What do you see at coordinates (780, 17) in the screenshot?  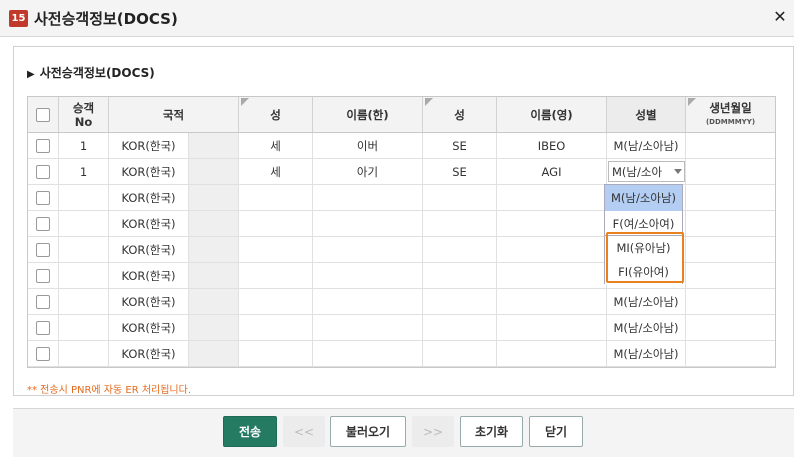 I see `close-icon: ✕` at bounding box center [780, 17].